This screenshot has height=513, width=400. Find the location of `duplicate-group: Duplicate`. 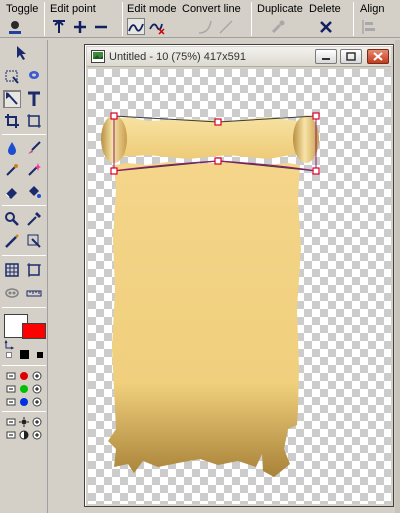

duplicate-group: Duplicate is located at coordinates (281, 19).